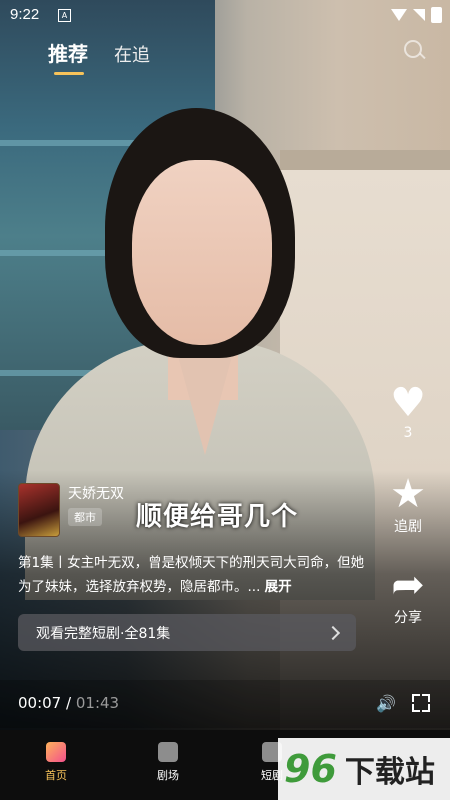 This screenshot has height=800, width=450. Describe the element at coordinates (408, 618) in the screenshot. I see `share-label: 分享` at that location.